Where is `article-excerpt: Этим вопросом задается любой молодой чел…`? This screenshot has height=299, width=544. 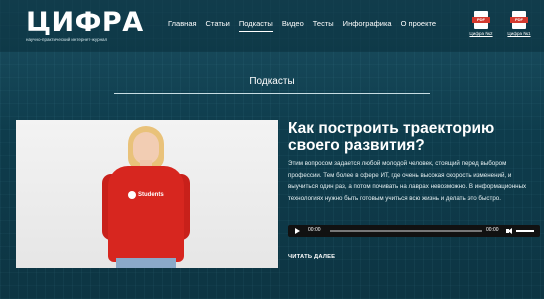
article-excerpt: Этим вопросом задается любой молодой чел… is located at coordinates (407, 181).